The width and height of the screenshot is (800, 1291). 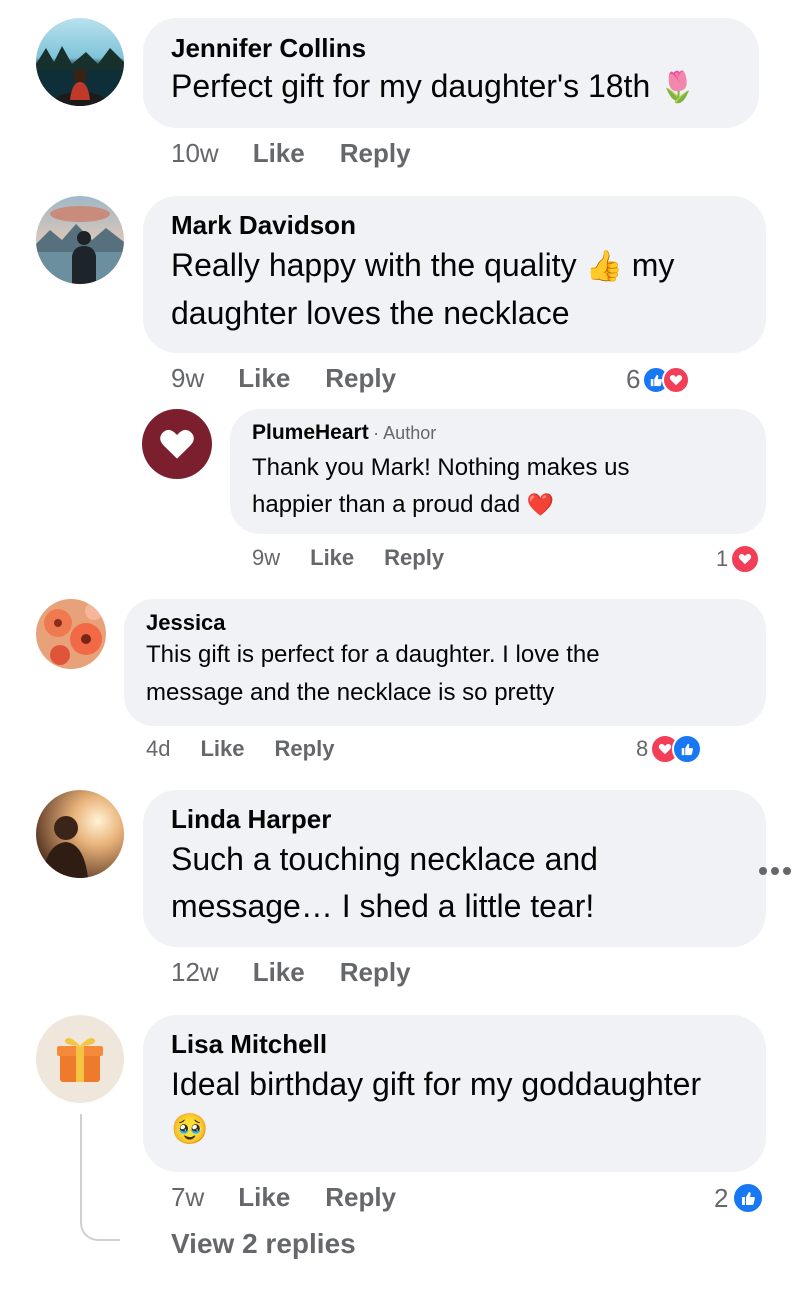 What do you see at coordinates (721, 1197) in the screenshot?
I see `reaction-count: 2` at bounding box center [721, 1197].